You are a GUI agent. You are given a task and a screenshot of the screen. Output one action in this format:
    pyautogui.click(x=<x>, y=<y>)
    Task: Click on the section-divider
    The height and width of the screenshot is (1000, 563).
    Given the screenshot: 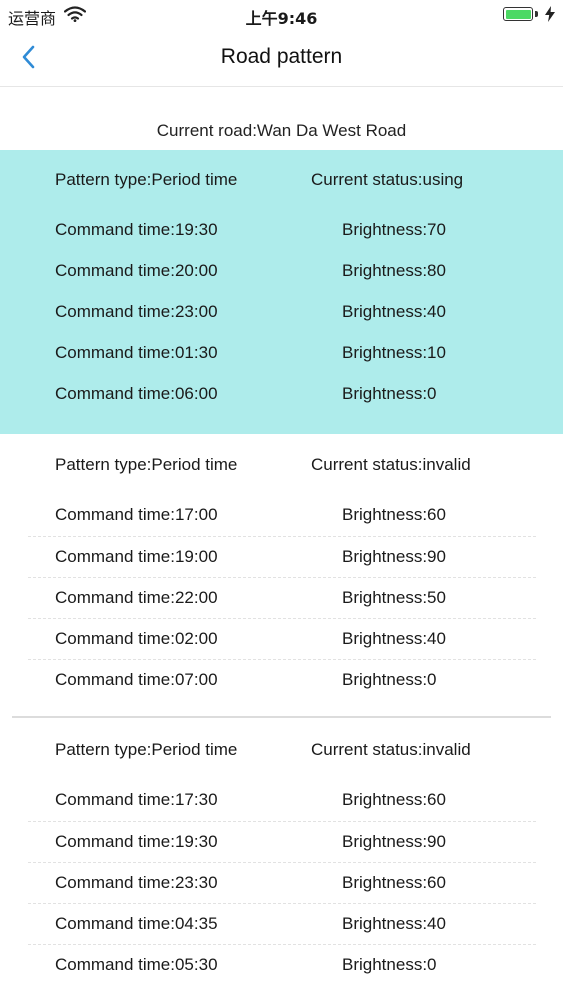 What is the action you would take?
    pyautogui.click(x=281, y=717)
    